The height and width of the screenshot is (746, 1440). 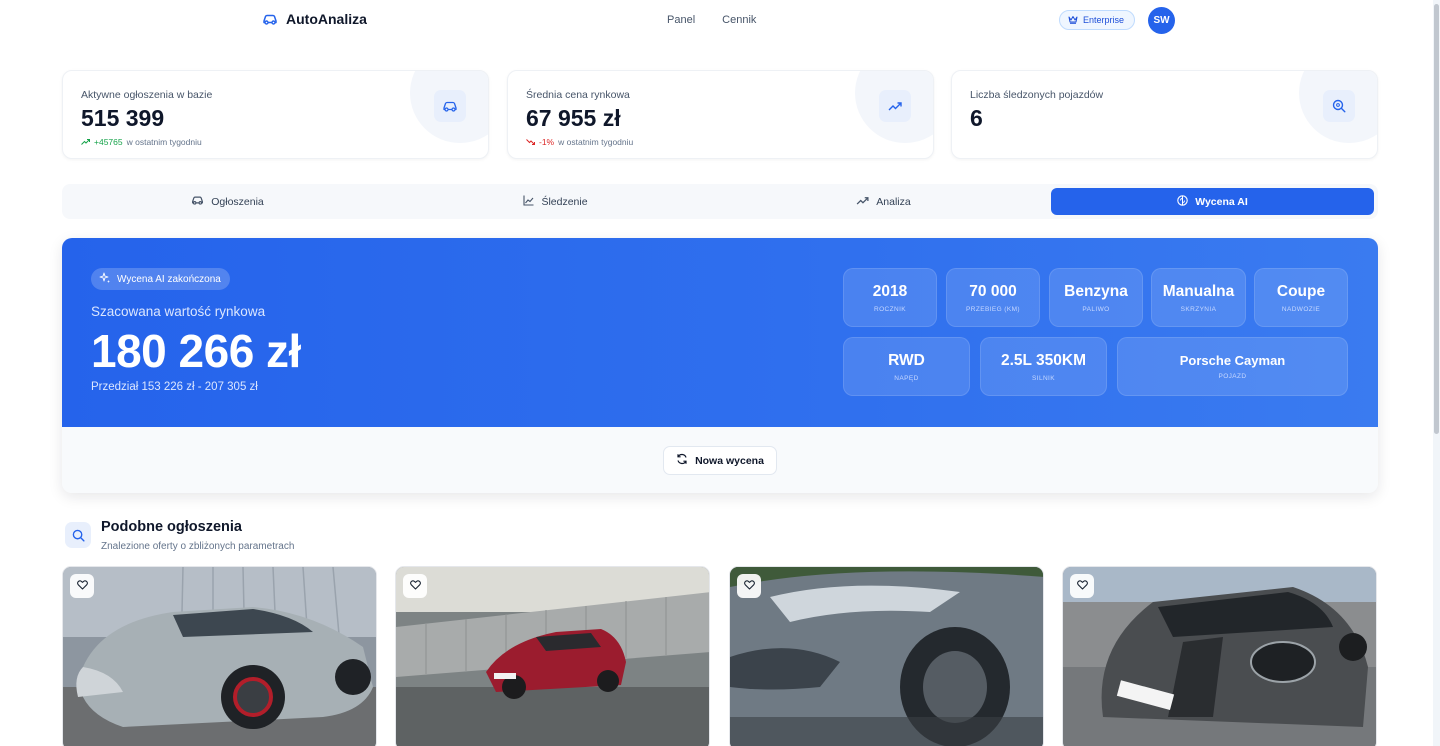 I want to click on tab-label: Śledzenie, so click(x=564, y=201).